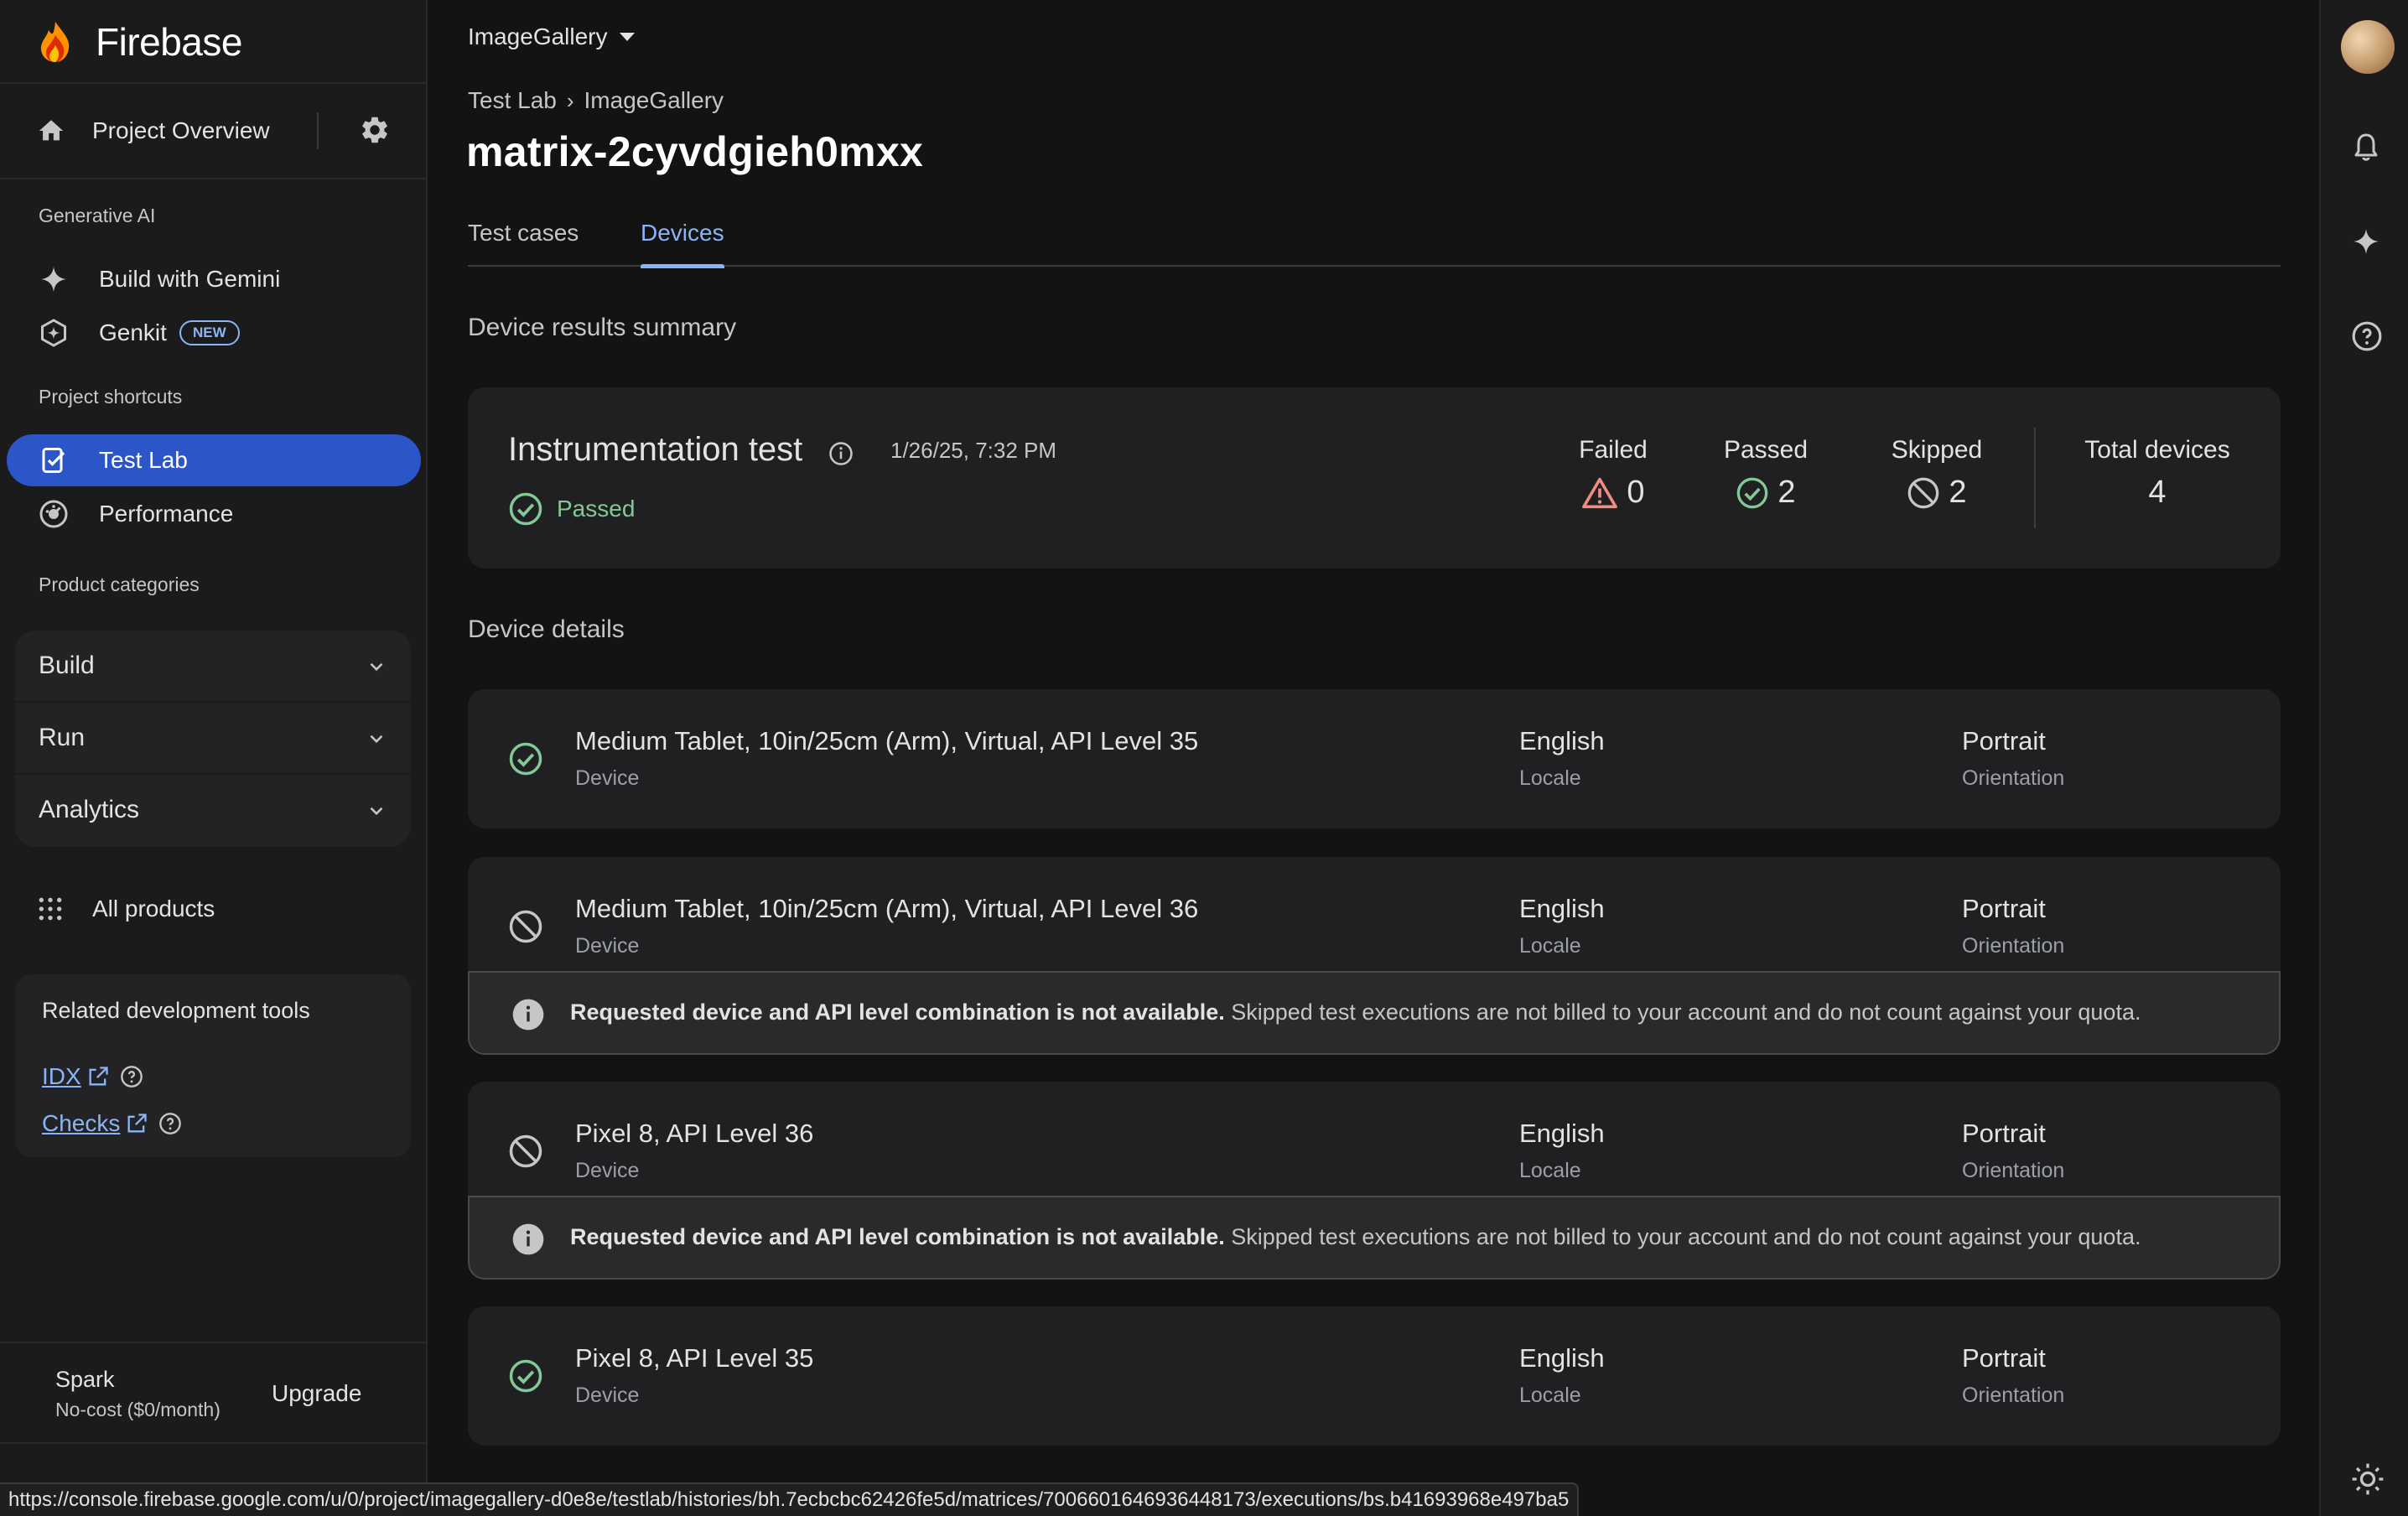 The width and height of the screenshot is (2408, 1516). I want to click on sidebar-item-performance: Performance, so click(214, 514).